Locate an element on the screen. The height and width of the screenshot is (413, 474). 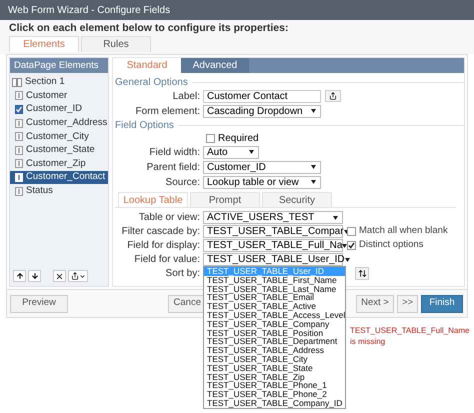
field-label: Field for display: is located at coordinates (163, 245).